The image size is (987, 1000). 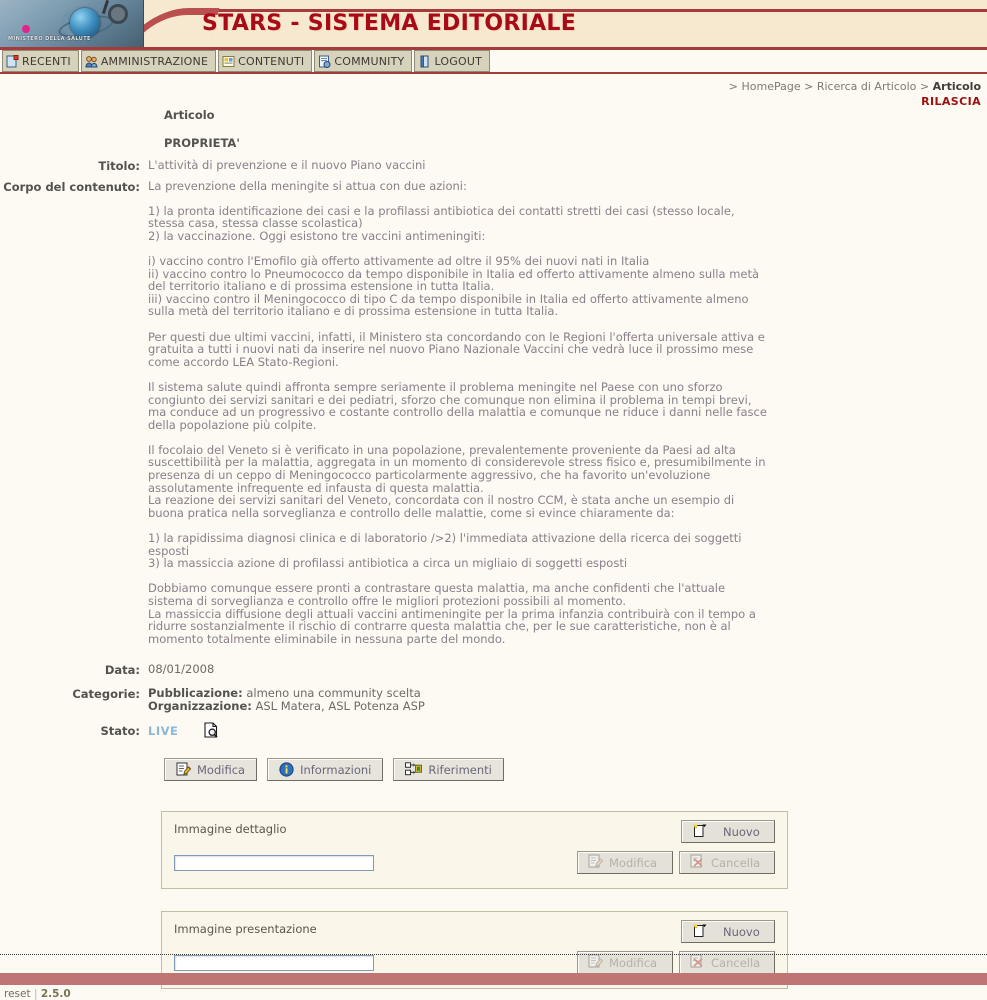 I want to click on tab-recenti: RECENTI, so click(x=40, y=61).